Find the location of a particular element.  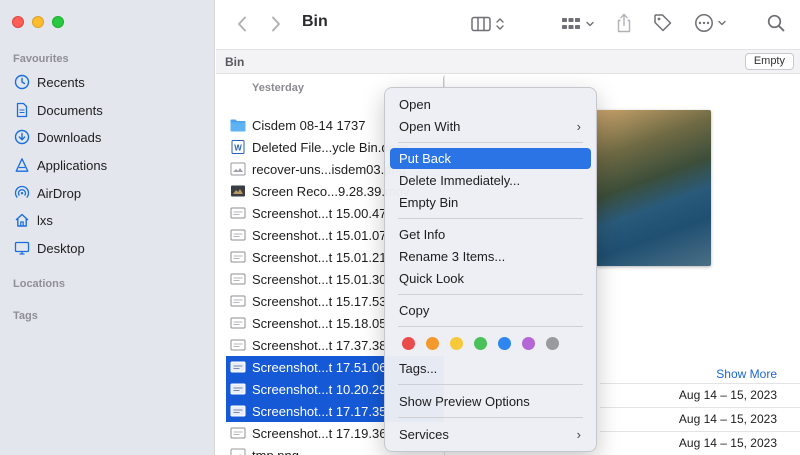

tags-header: Tags is located at coordinates (25, 316).